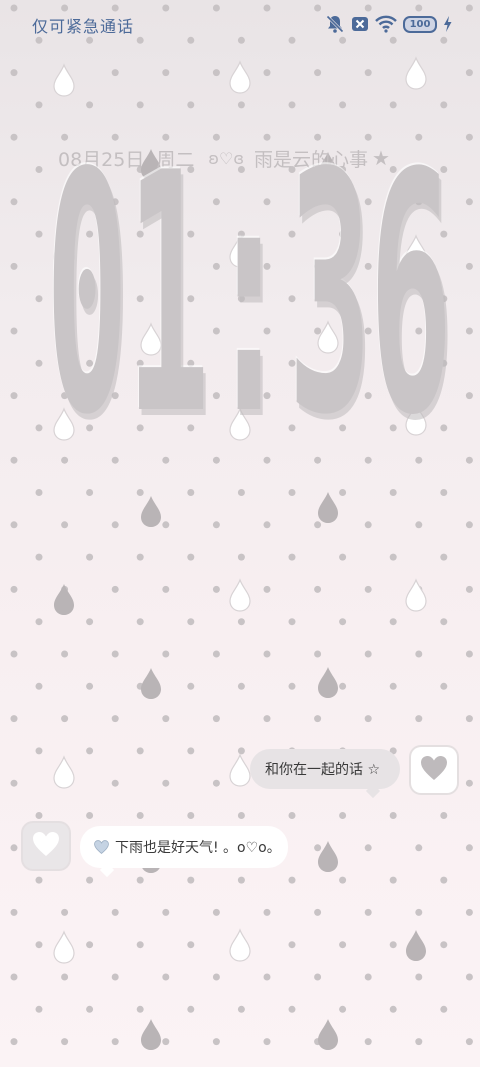 This screenshot has width=480, height=1067. What do you see at coordinates (101, 847) in the screenshot?
I see `blue-heart-icon` at bounding box center [101, 847].